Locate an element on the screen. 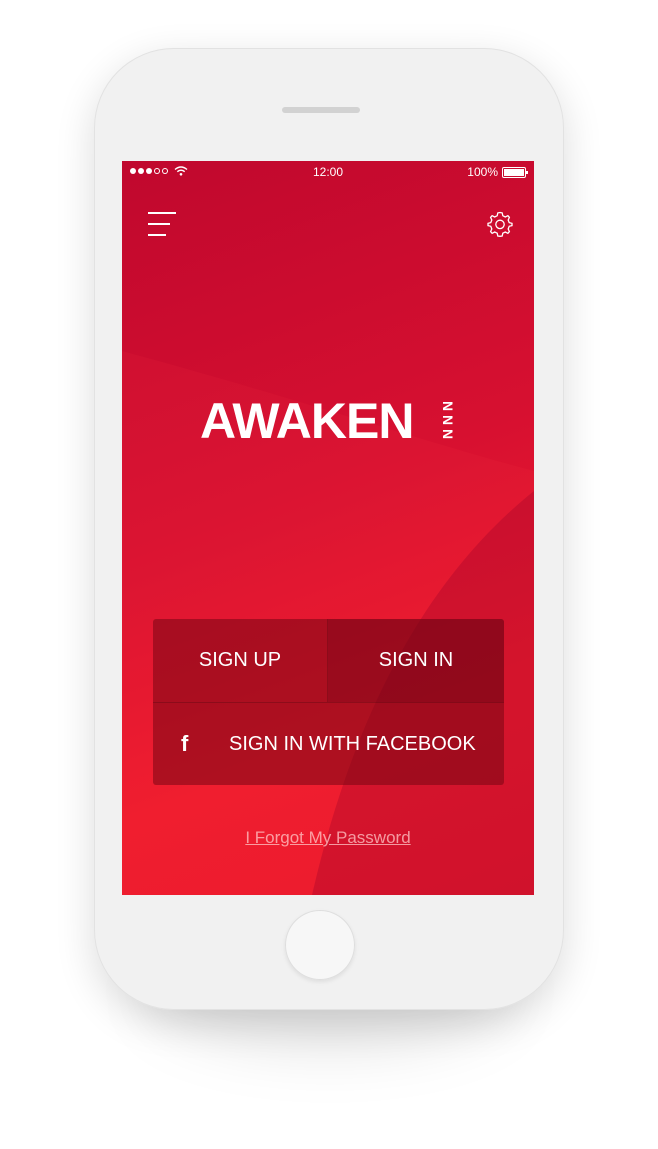  hamburger-menu-icon is located at coordinates (162, 224).